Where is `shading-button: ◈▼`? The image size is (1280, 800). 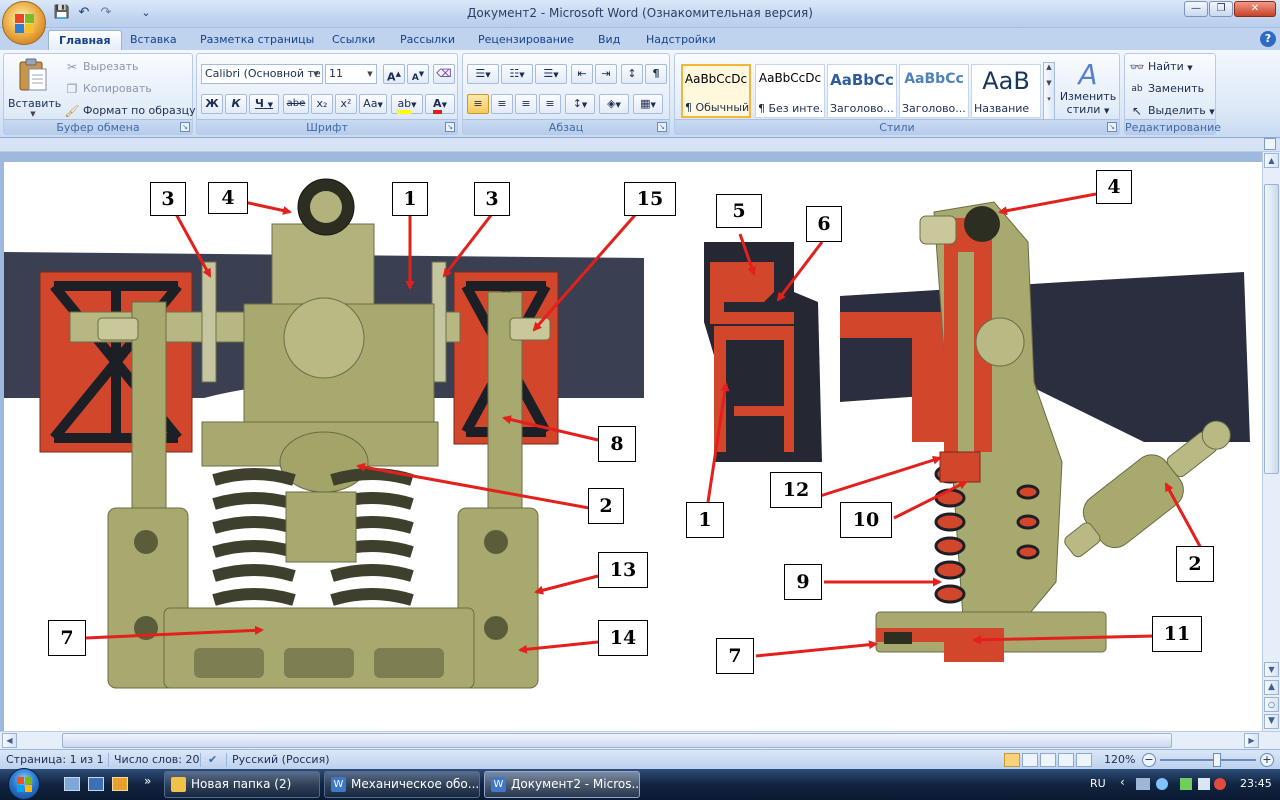 shading-button: ◈▼ is located at coordinates (614, 104).